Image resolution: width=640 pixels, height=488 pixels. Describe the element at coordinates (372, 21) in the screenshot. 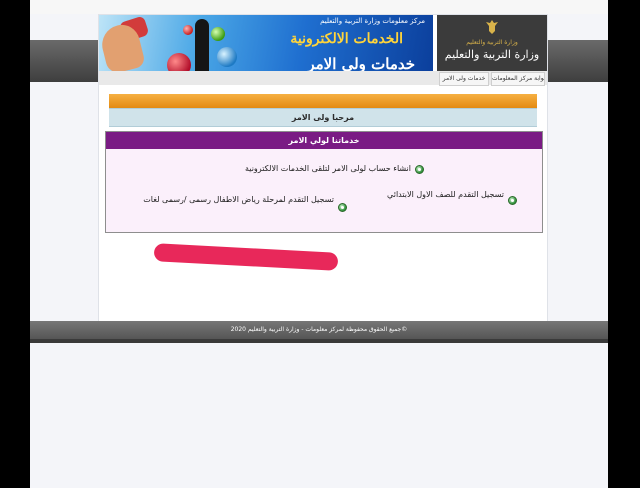

I see `banner-subtitle: مركز معلومات وزارة التربية والتعليم` at that location.